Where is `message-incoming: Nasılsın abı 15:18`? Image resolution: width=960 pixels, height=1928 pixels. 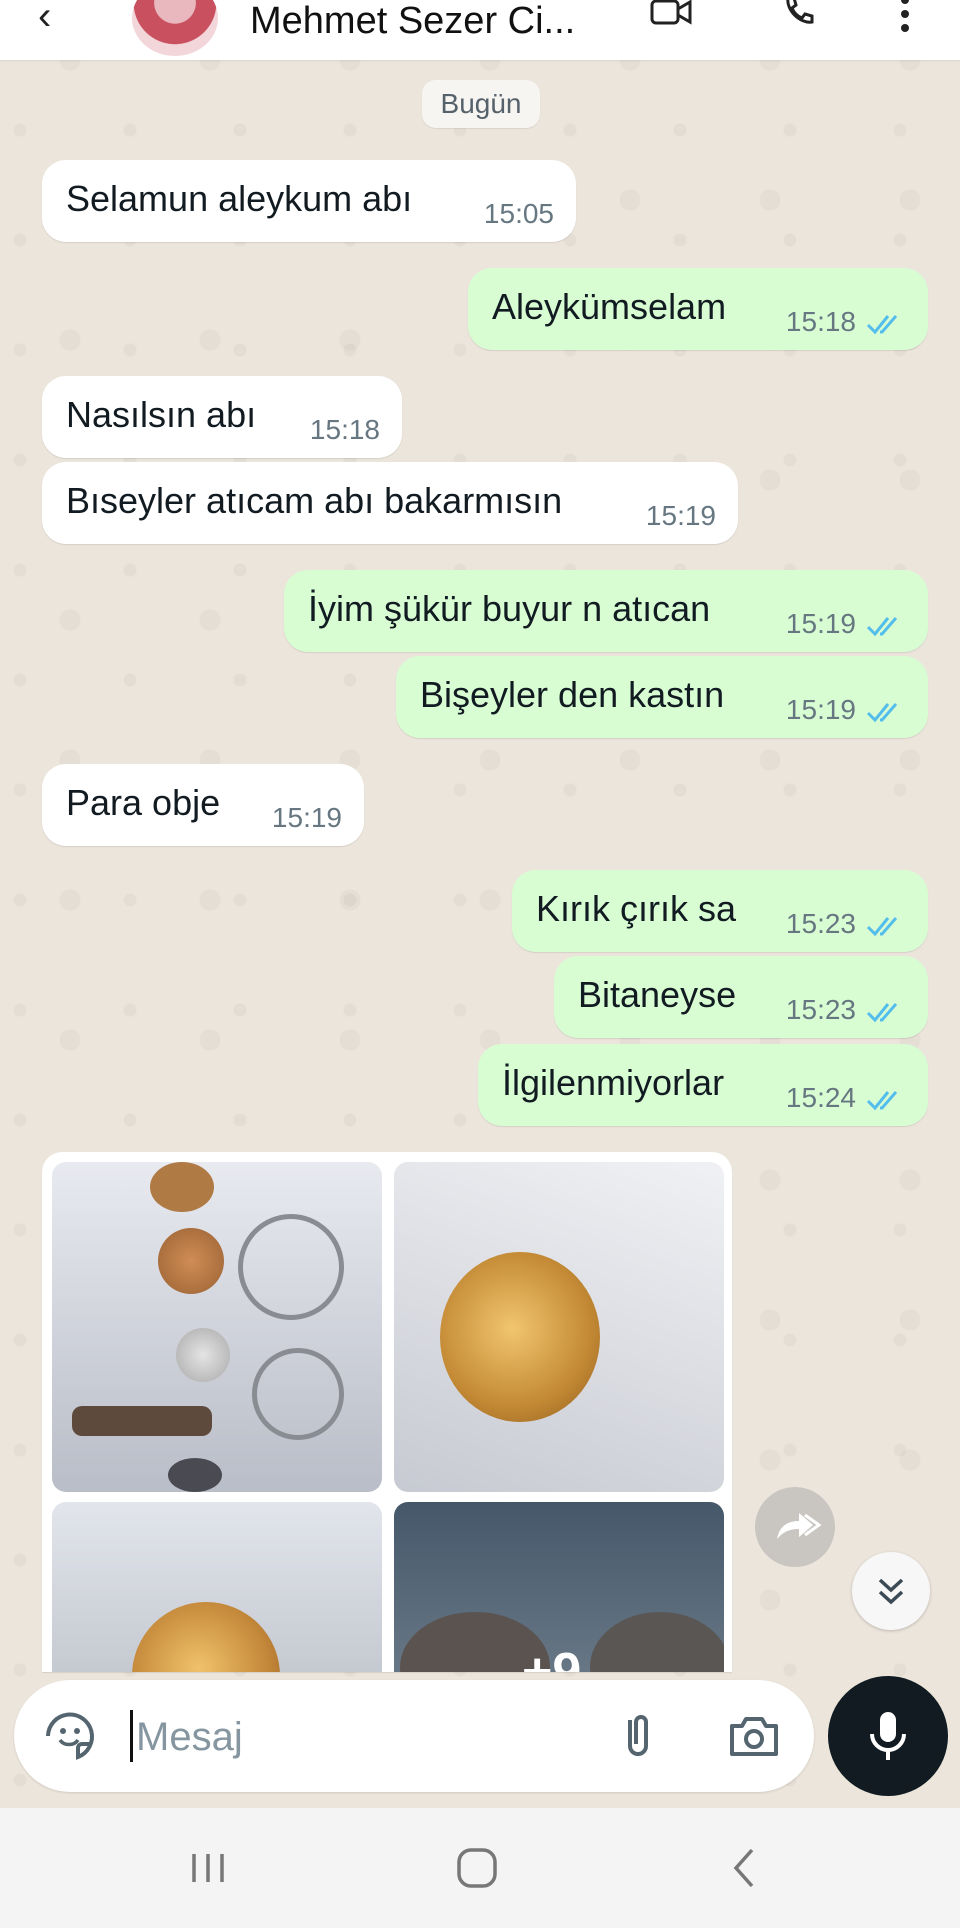 message-incoming: Nasılsın abı 15:18 is located at coordinates (222, 417).